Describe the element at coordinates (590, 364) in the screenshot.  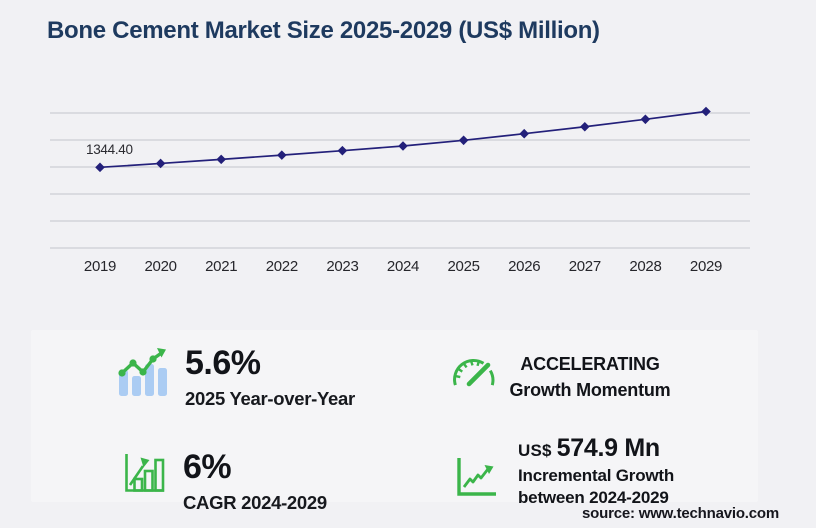
I see `momentum-line1: ACCELERATING` at that location.